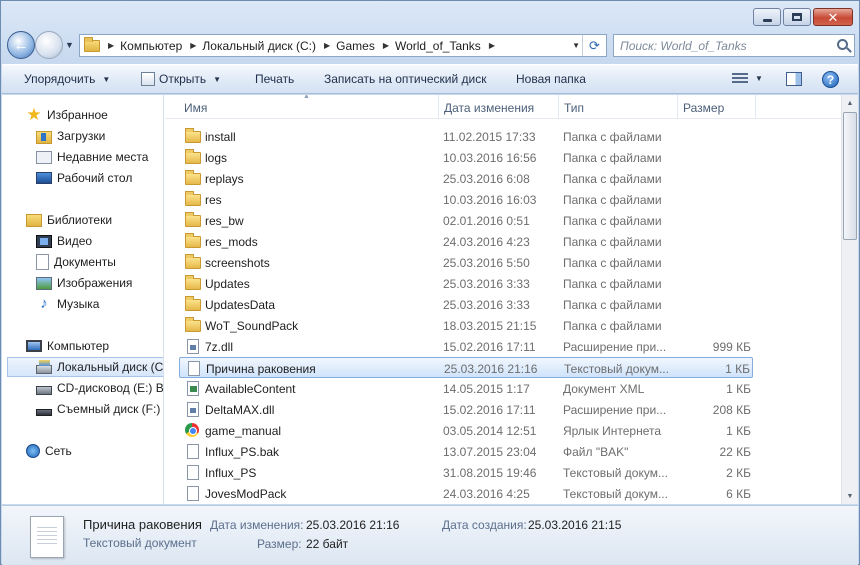 The height and width of the screenshot is (565, 860). I want to click on file-date: 25.03.2016 3:33, so click(486, 305).